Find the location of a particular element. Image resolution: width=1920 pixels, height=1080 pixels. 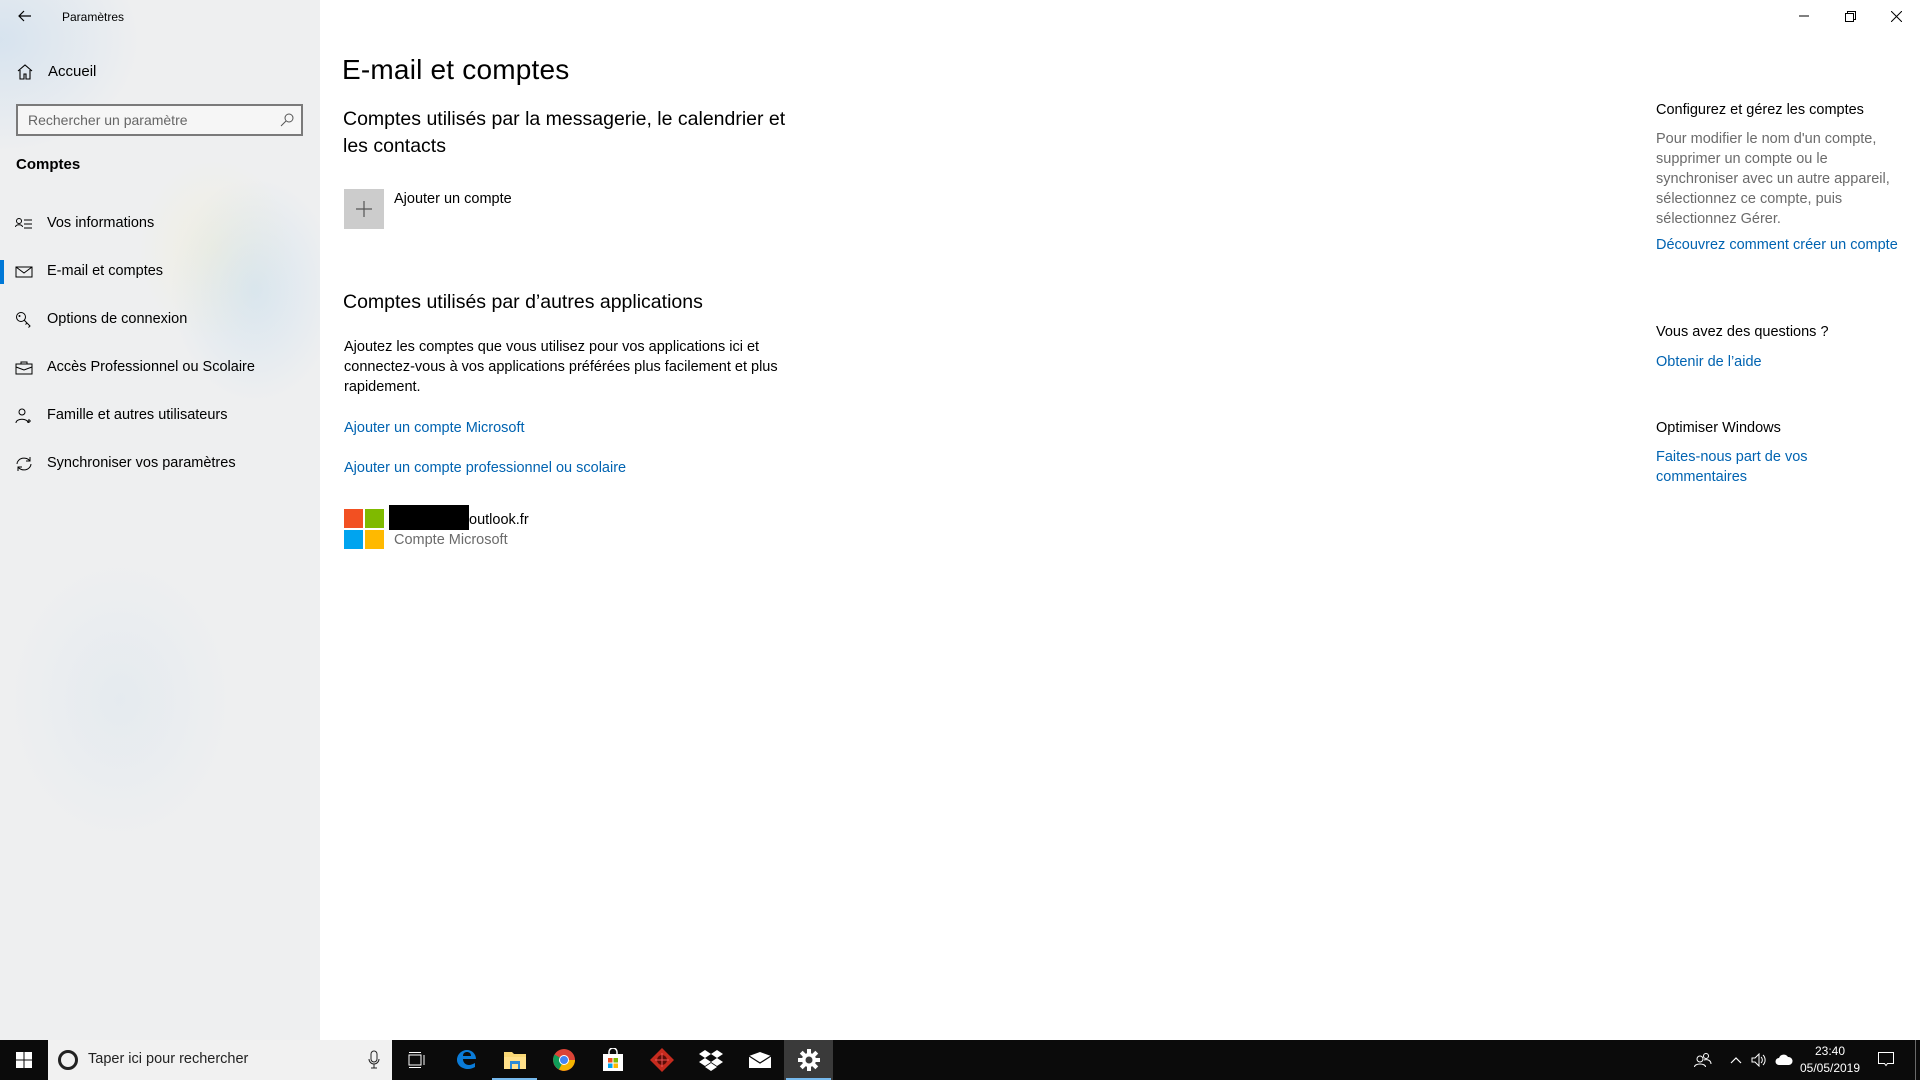

settings-search-input: Rechercher un paramètre is located at coordinates (159, 120).